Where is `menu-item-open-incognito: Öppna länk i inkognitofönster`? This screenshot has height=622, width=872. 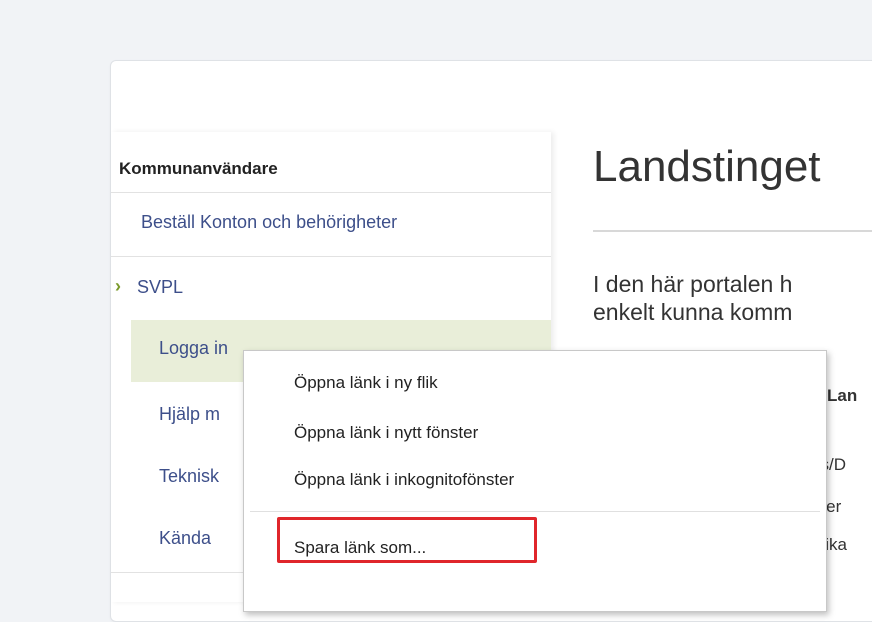 menu-item-open-incognito: Öppna länk i inkognitofönster is located at coordinates (404, 480).